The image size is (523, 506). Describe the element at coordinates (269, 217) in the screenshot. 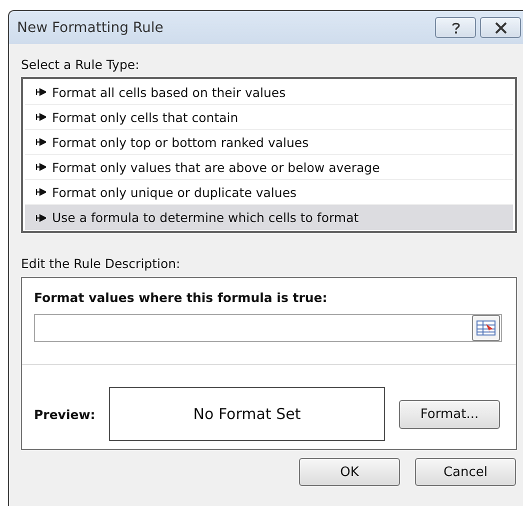

I see `rule-type-item: Use a formula to determine which cells to format` at that location.